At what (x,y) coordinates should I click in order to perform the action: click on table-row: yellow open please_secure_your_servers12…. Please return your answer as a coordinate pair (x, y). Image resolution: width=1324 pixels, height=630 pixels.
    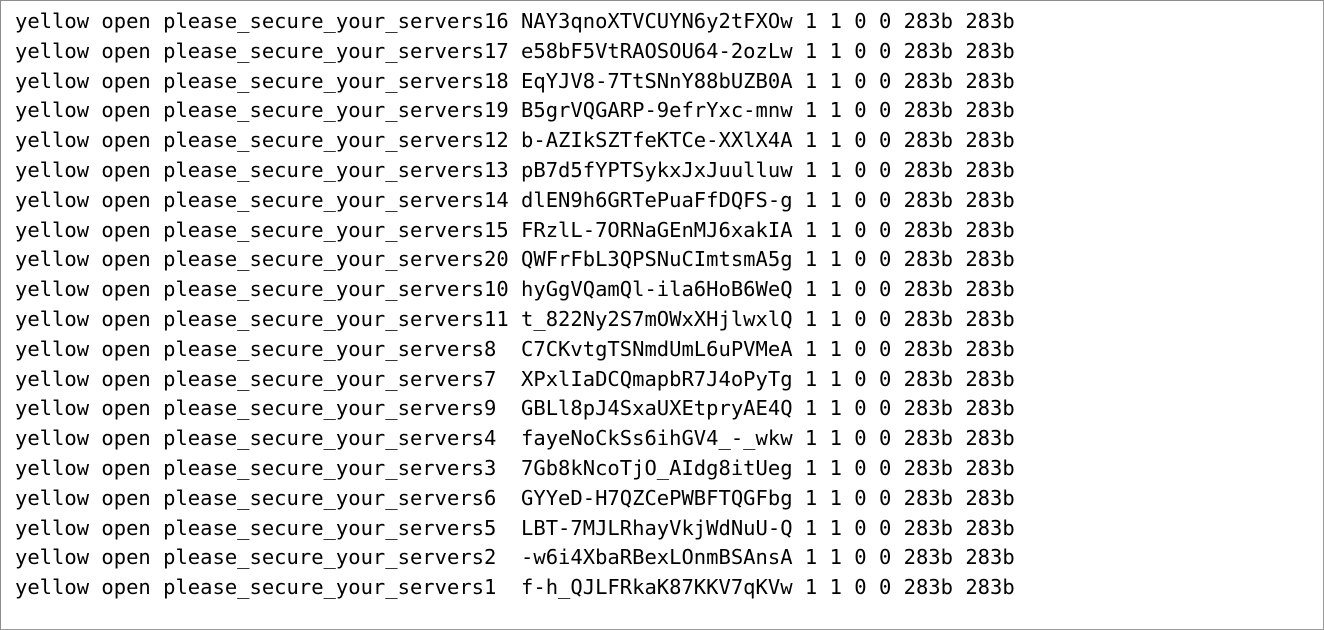
    Looking at the image, I should click on (515, 140).